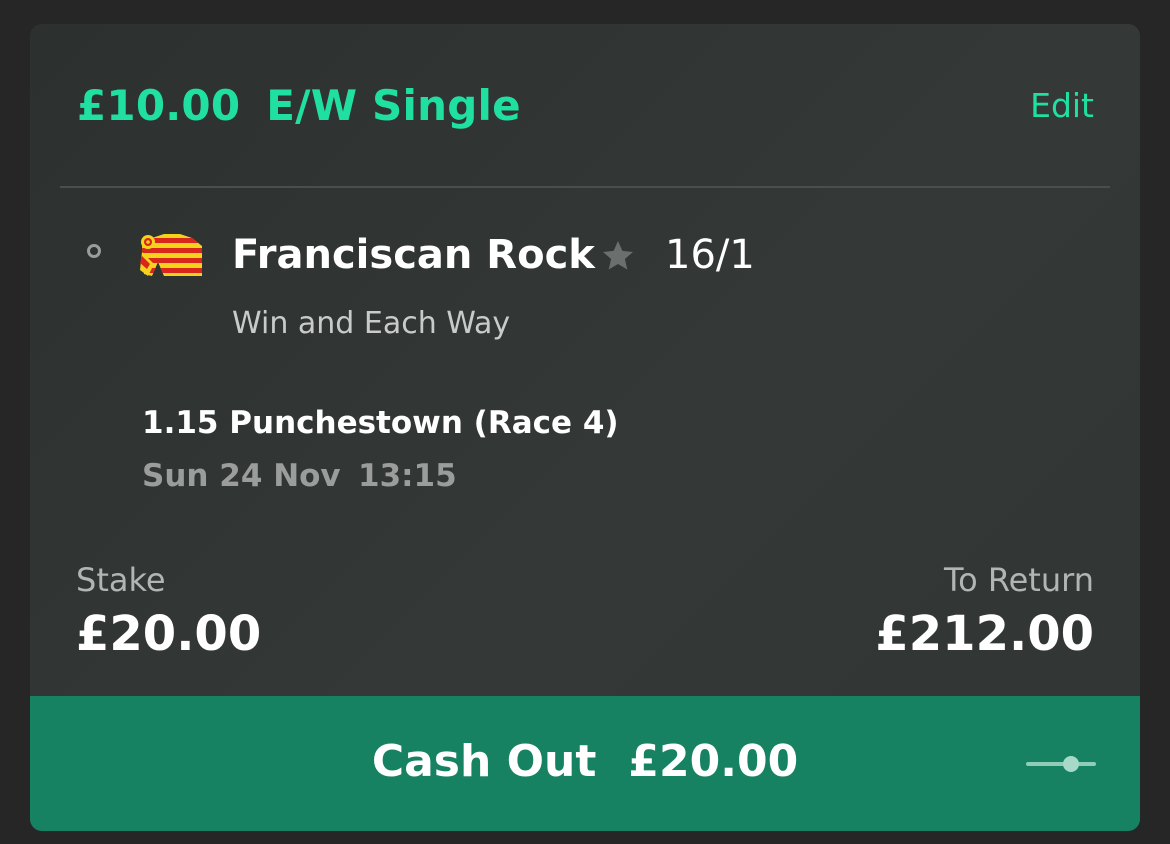  I want to click on stake-label: Stake, so click(121, 580).